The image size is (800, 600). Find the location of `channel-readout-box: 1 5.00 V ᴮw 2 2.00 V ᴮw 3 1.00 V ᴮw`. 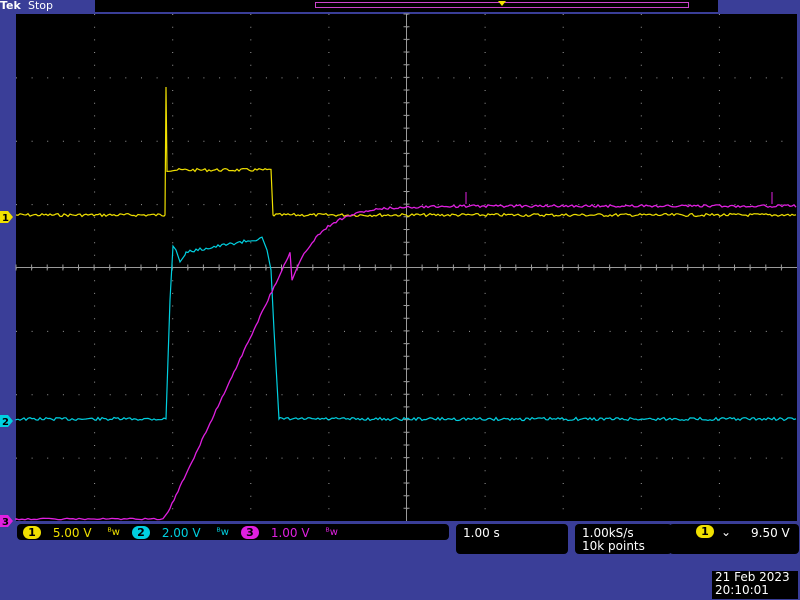

channel-readout-box: 1 5.00 V ᴮw 2 2.00 V ᴮw 3 1.00 V ᴮw is located at coordinates (233, 532).